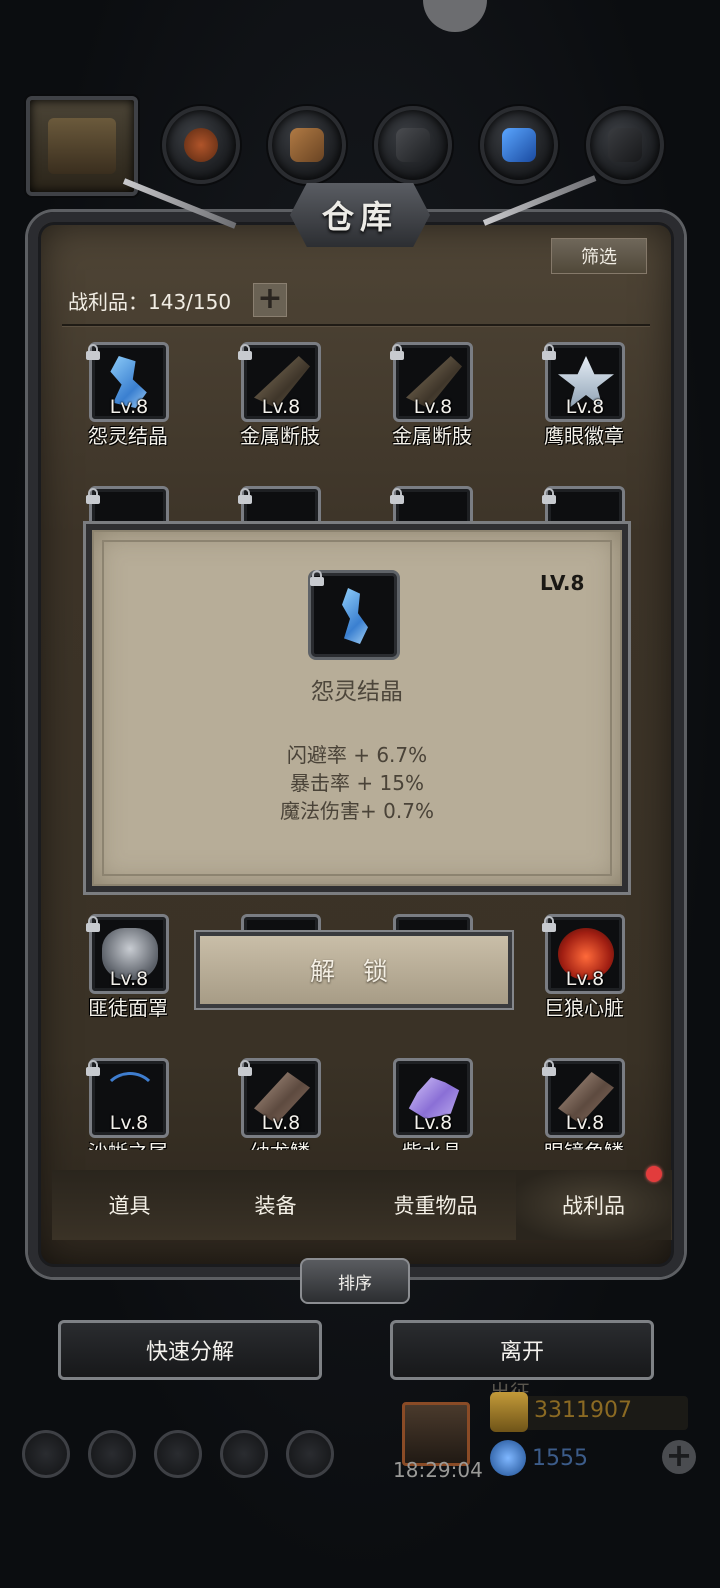 This screenshot has width=720, height=1588. What do you see at coordinates (130, 1143) in the screenshot?
I see `item-name: 沙蜥之尾` at bounding box center [130, 1143].